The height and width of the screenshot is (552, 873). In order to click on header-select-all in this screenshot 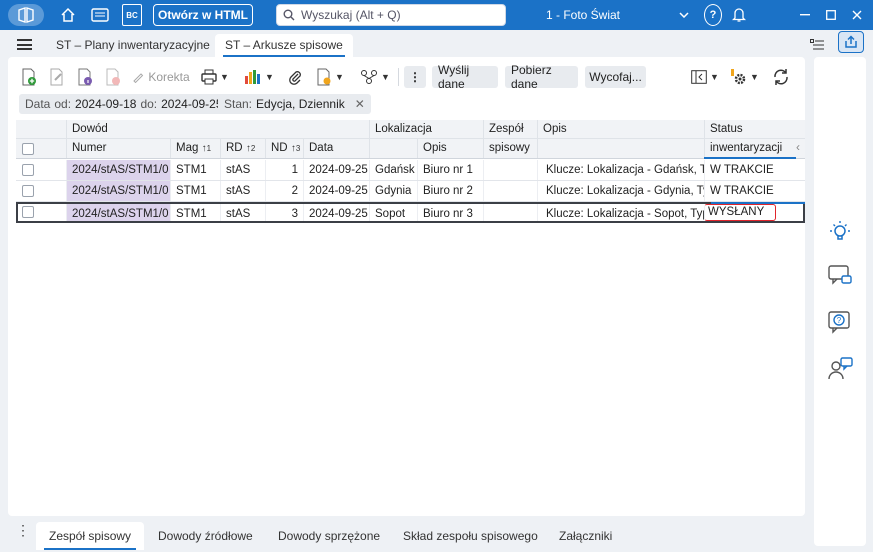, I will do `click(41, 148)`.